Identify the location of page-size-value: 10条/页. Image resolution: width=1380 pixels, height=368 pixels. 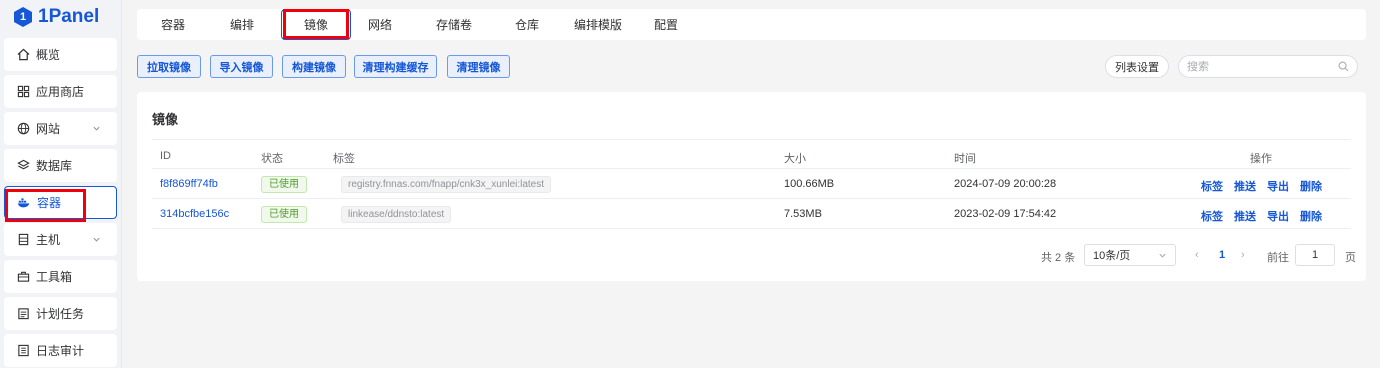
(1112, 256).